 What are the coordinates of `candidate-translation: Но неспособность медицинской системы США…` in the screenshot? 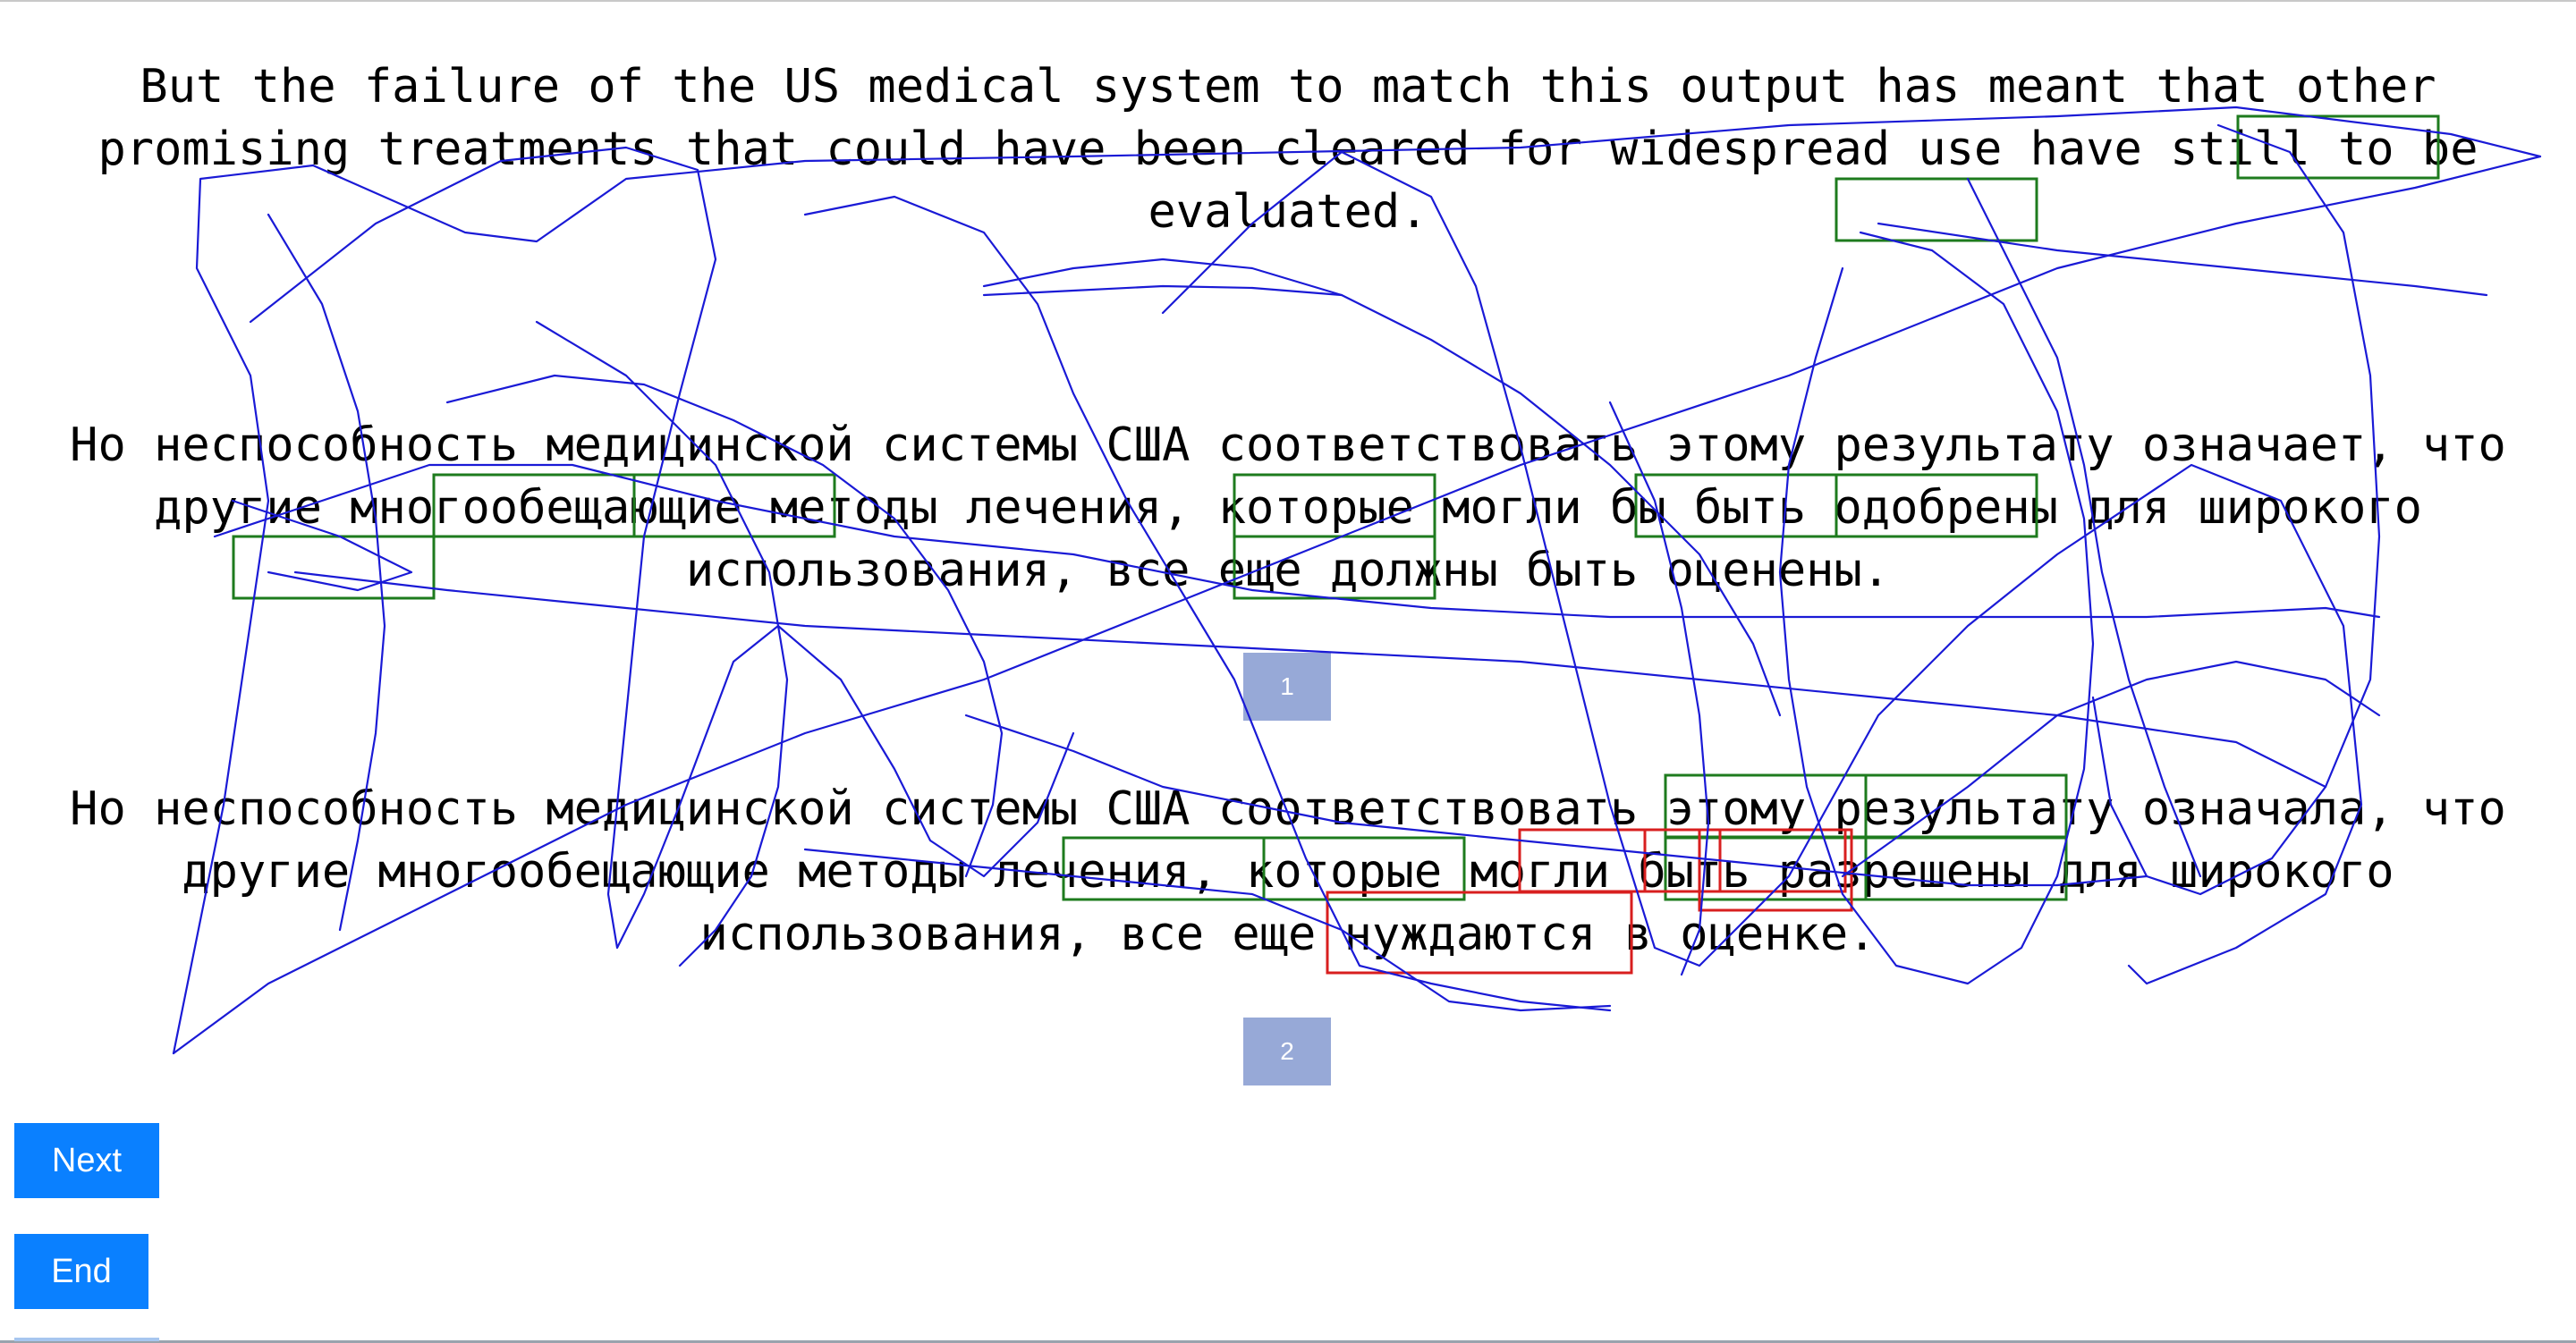 It's located at (1288, 871).